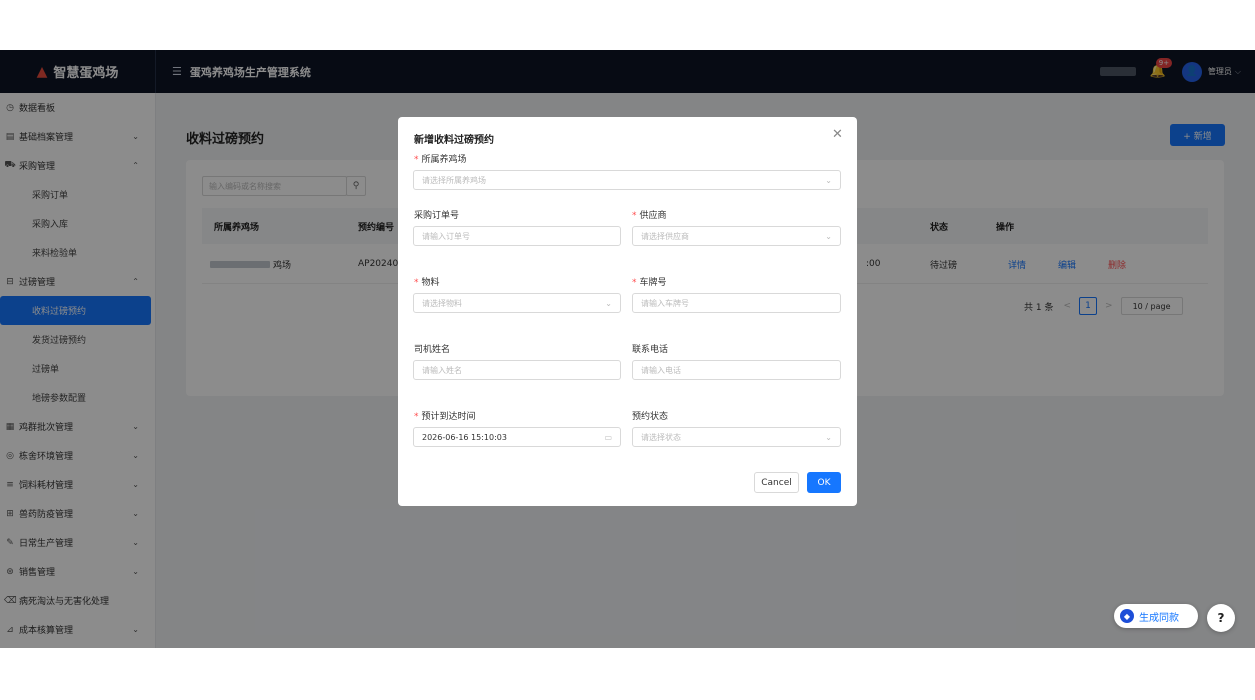 The height and width of the screenshot is (700, 1255). What do you see at coordinates (1221, 618) in the screenshot?
I see `help-button: ?` at bounding box center [1221, 618].